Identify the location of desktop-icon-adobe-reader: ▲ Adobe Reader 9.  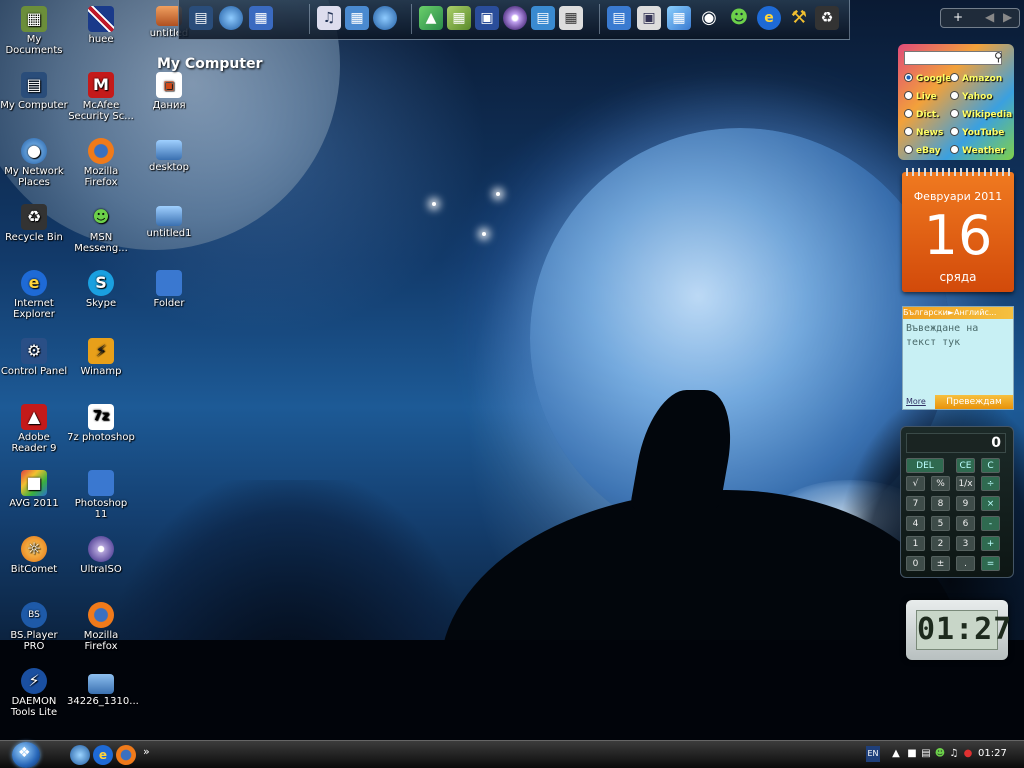
(34, 429).